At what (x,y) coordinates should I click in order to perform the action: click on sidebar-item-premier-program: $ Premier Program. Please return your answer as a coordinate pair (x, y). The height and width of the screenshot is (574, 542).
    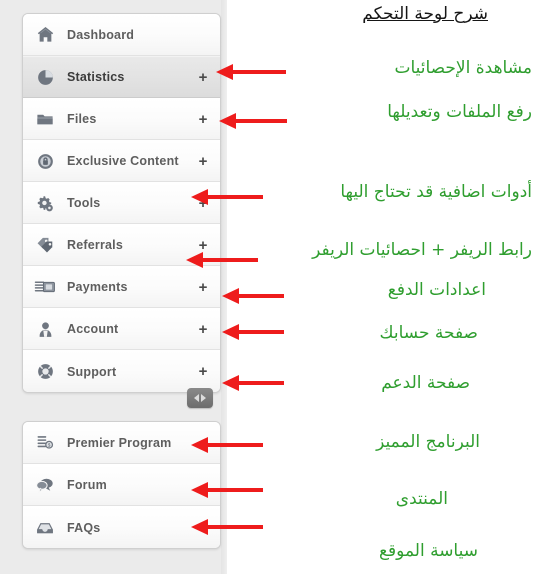
    Looking at the image, I should click on (121, 443).